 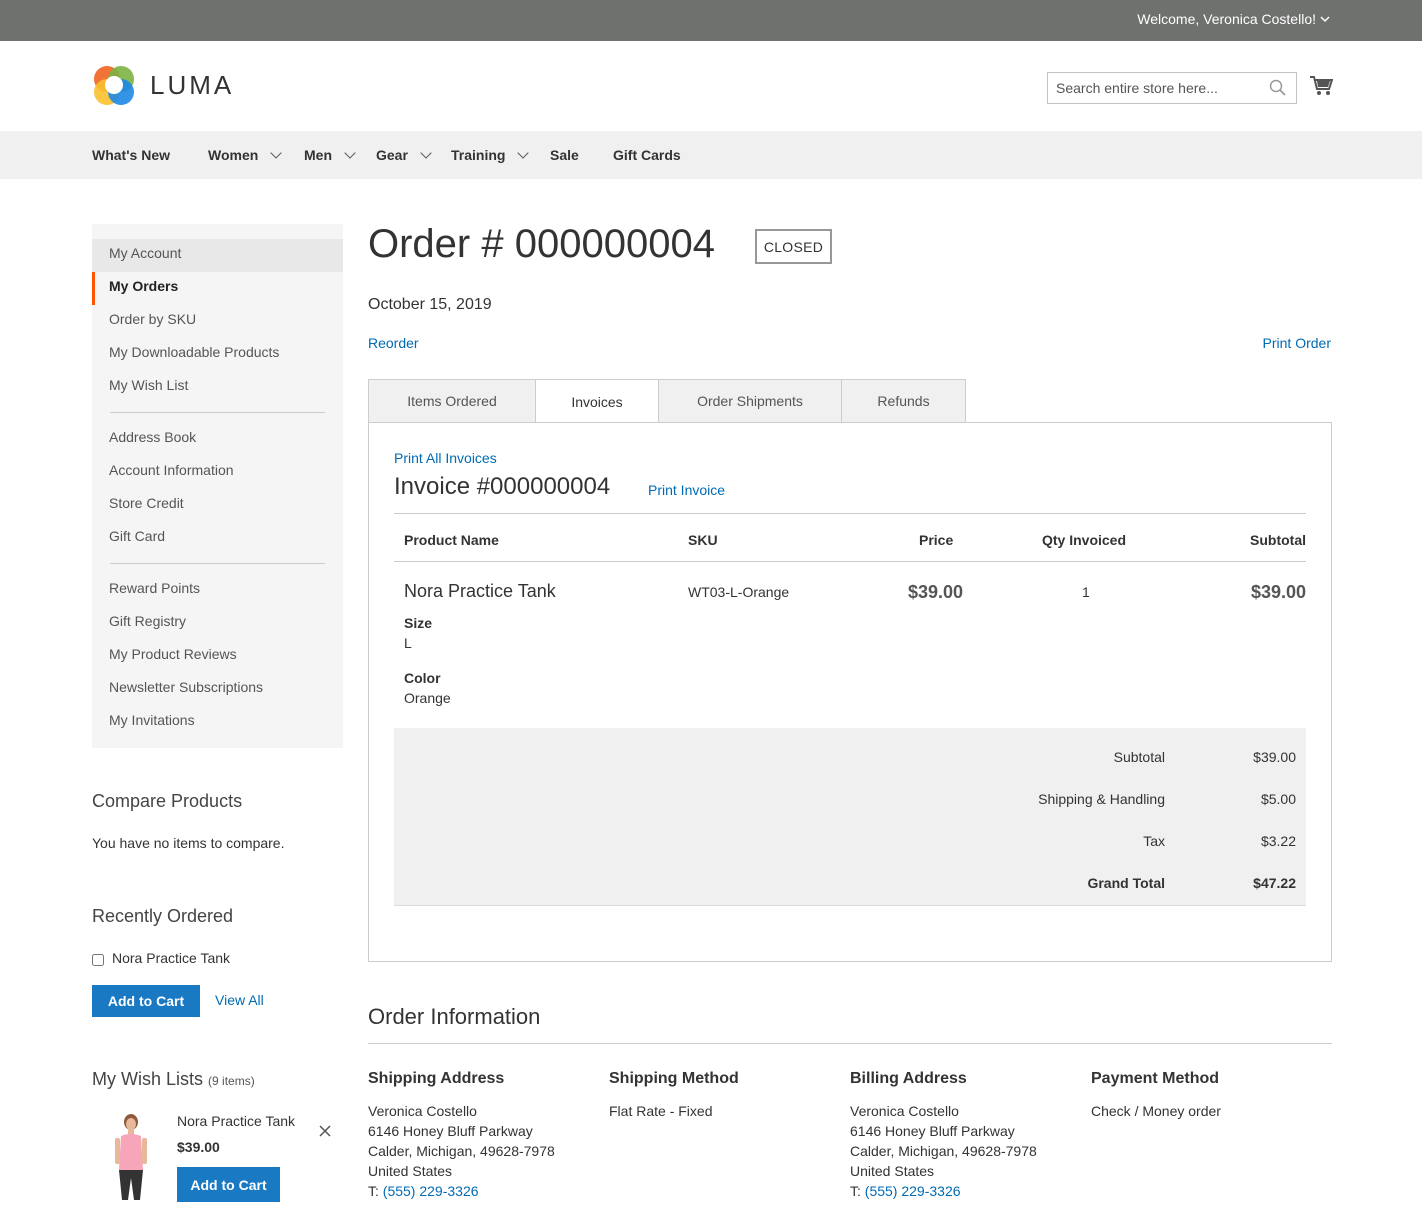 I want to click on print-all-invoices-link: Print All Invoices, so click(x=445, y=458).